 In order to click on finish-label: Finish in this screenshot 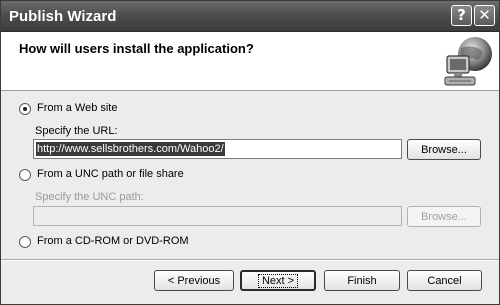, I will do `click(362, 280)`.